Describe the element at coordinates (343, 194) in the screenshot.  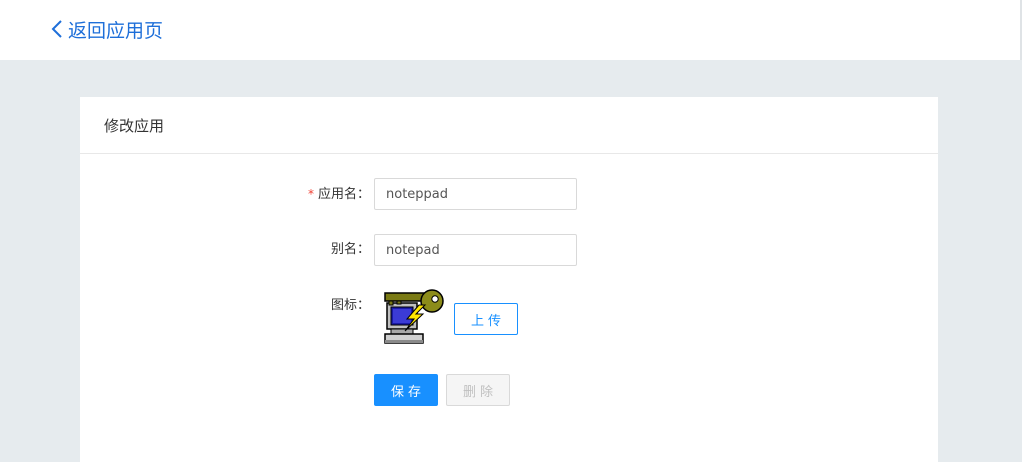
I see `app-name-label-text: 应用名：` at that location.